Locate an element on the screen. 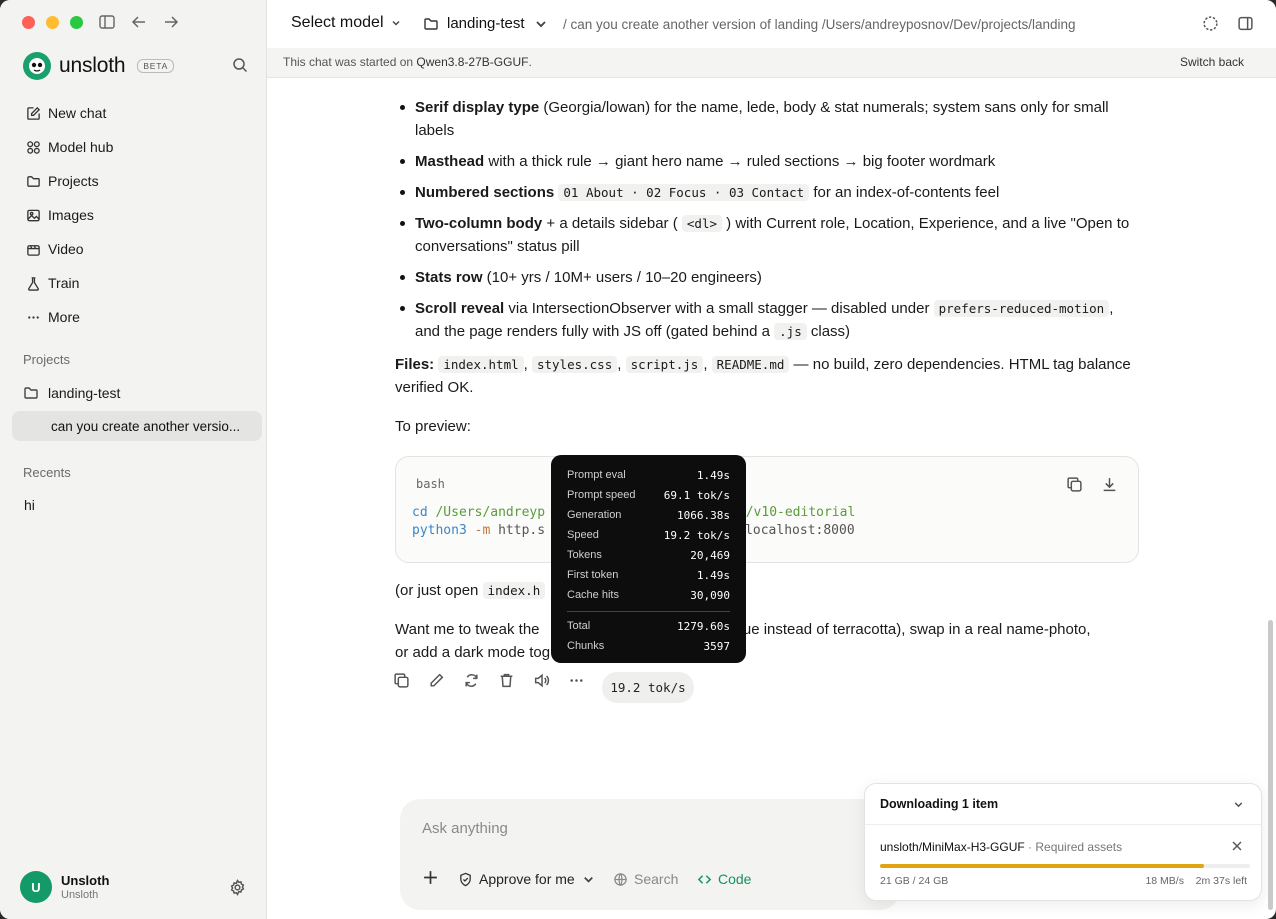 This screenshot has width=1276, height=919. back-arrow-icon is located at coordinates (139, 22).